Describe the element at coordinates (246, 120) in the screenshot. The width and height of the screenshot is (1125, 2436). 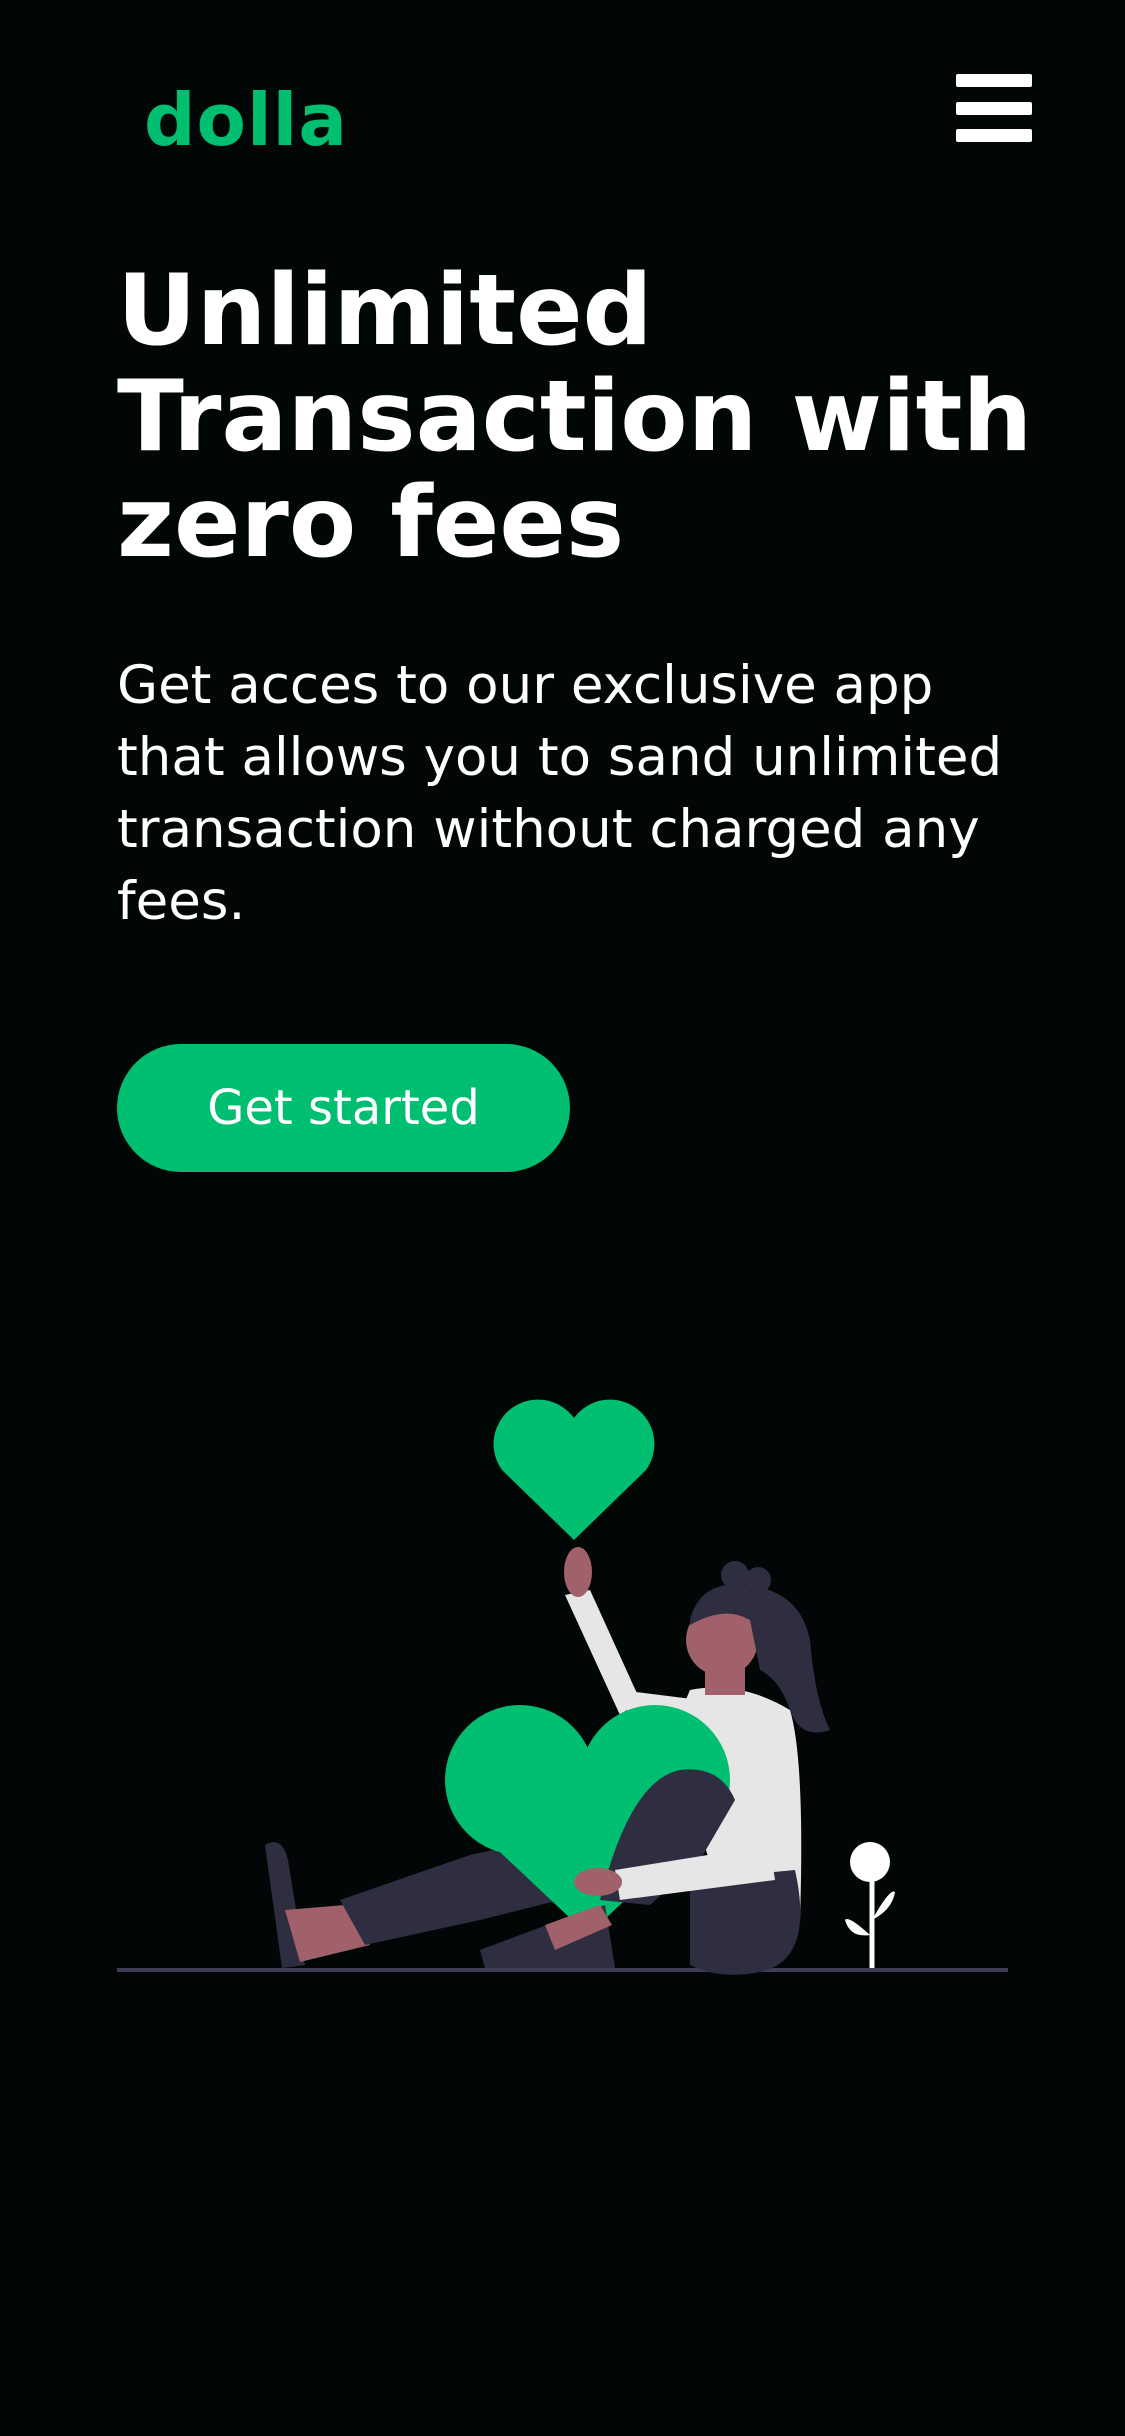
I see `brand-logo: dolla` at that location.